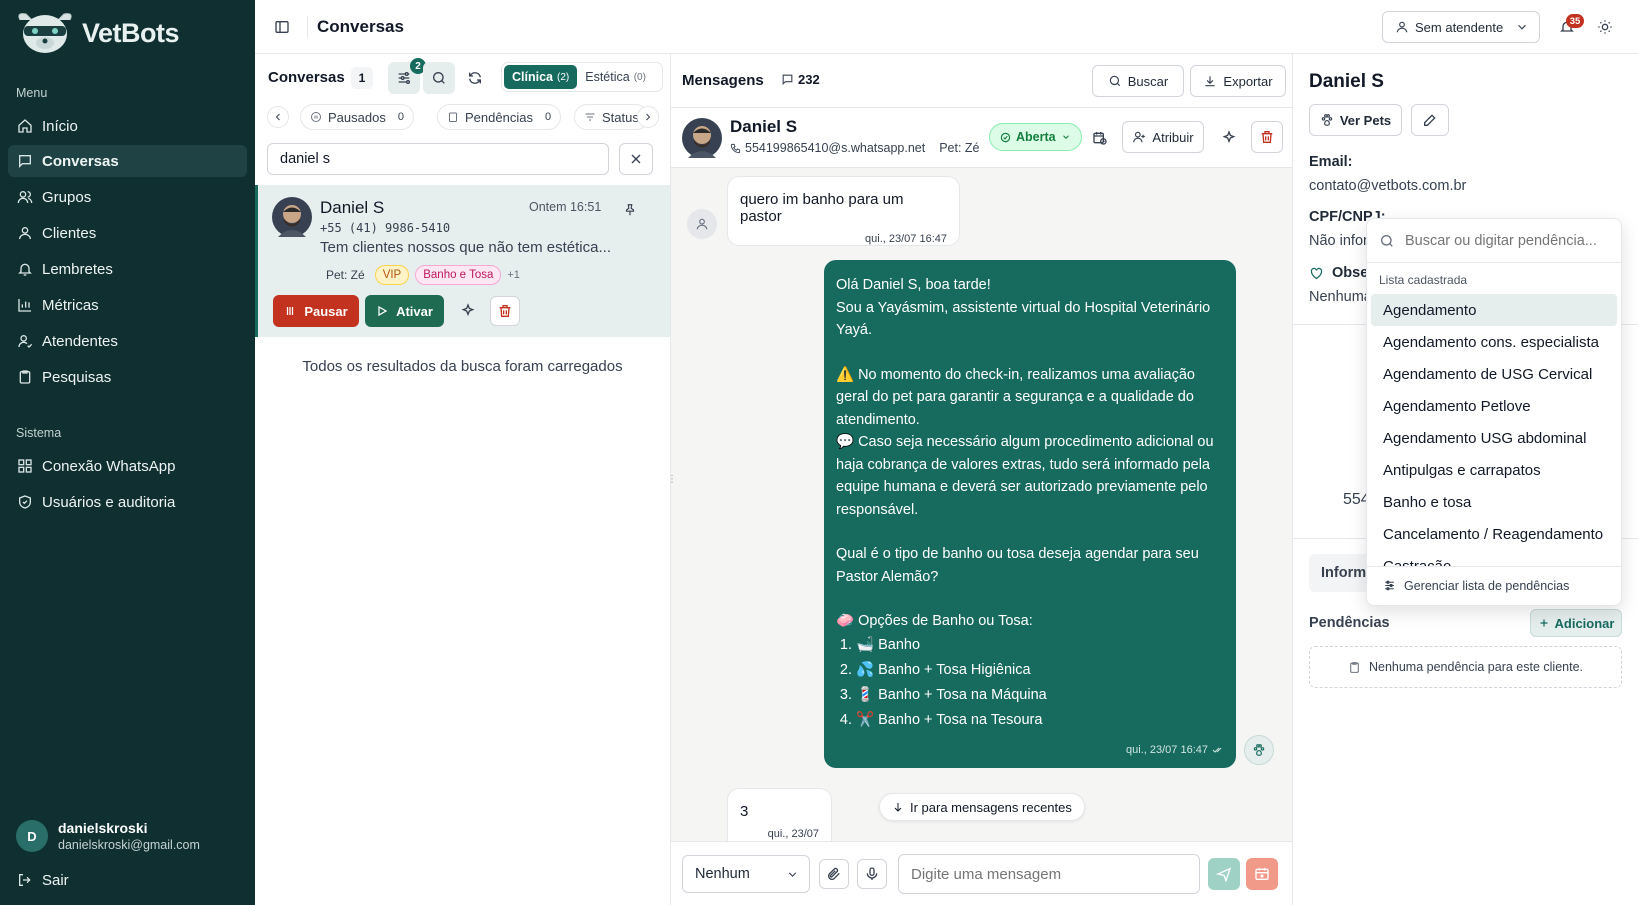  I want to click on microphone-icon, so click(872, 873).